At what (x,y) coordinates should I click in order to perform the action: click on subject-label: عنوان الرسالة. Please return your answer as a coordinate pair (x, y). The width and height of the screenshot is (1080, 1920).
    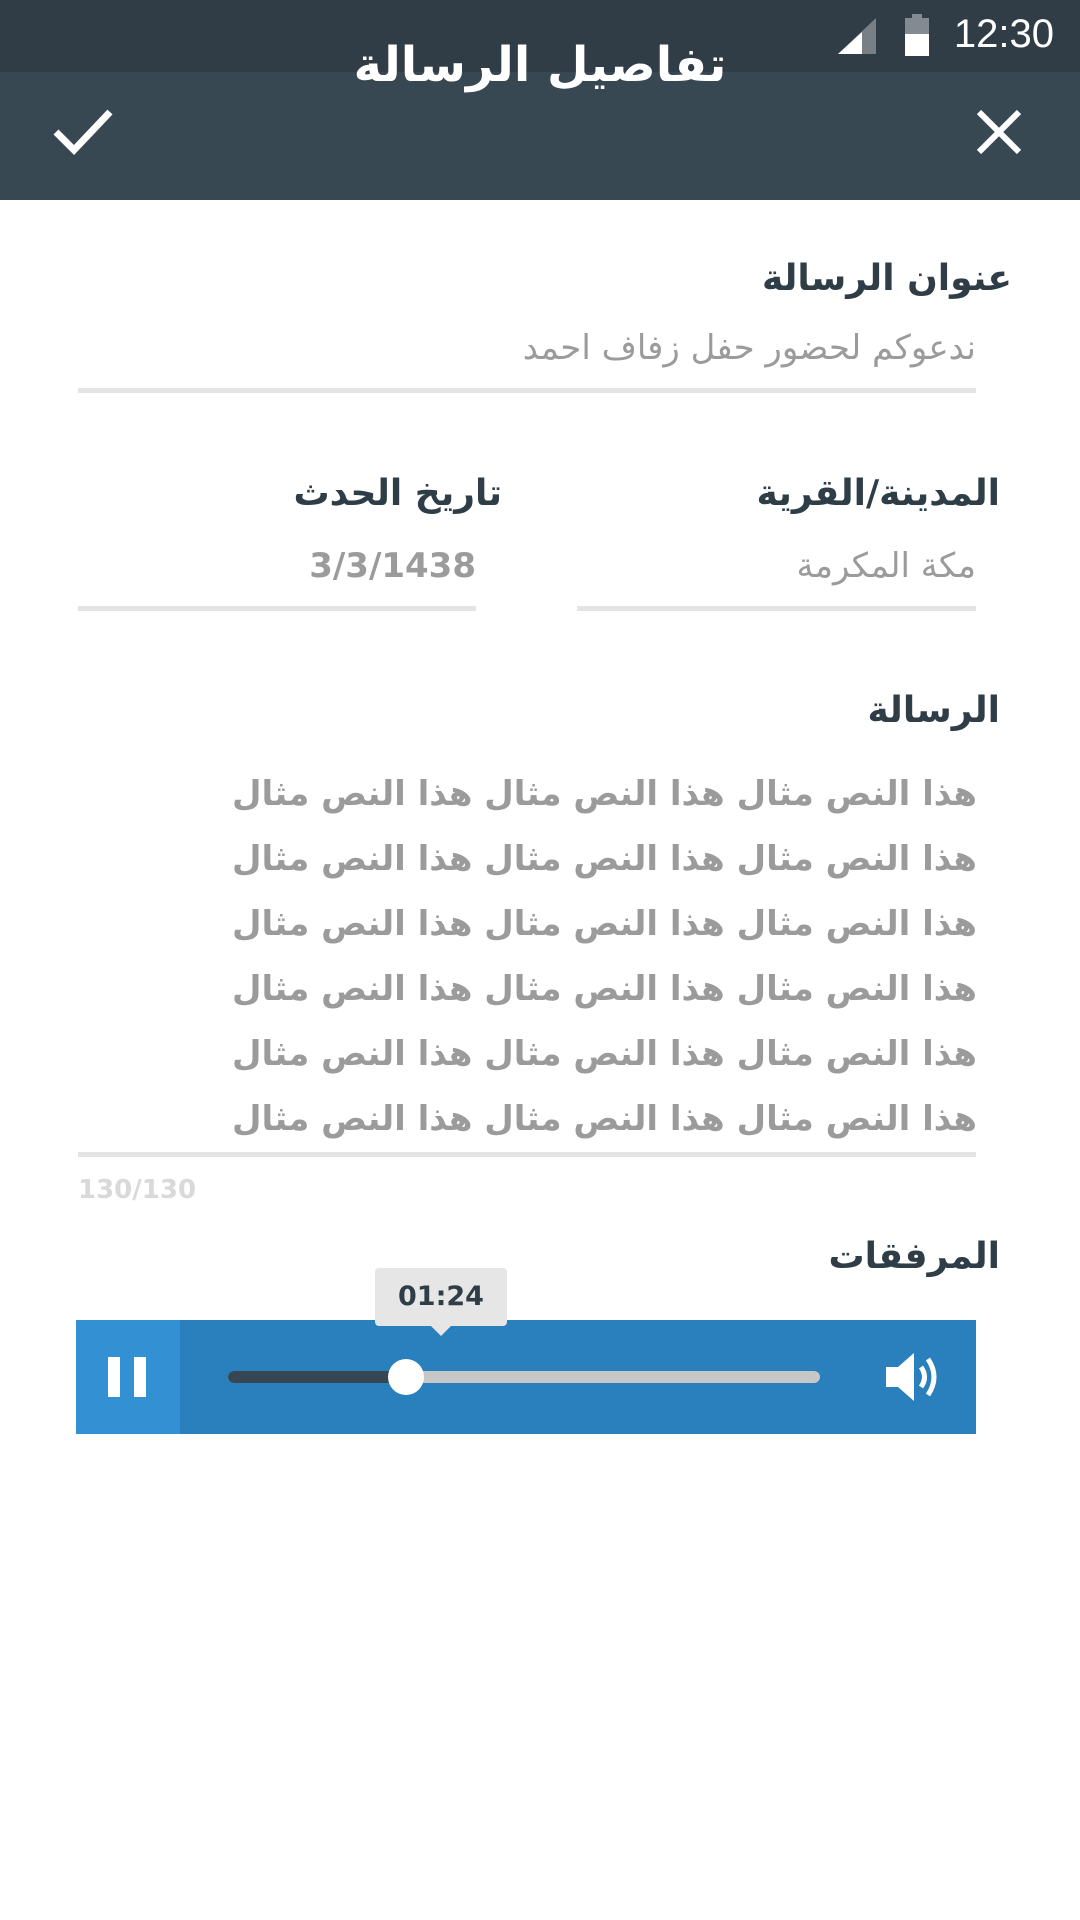
    Looking at the image, I should click on (887, 278).